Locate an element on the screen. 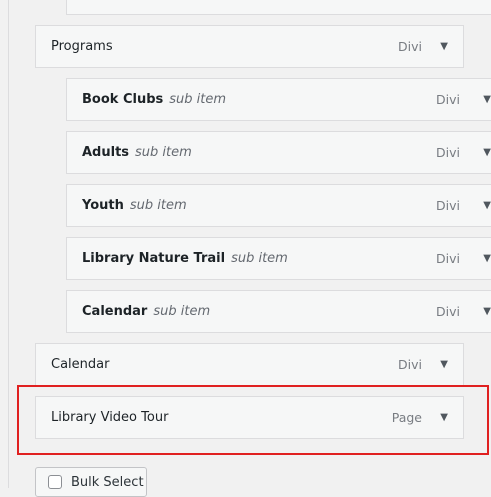 This screenshot has width=491, height=497. menu-item-library-nature-trail: Library Nature Trail sub item Divi ▼ is located at coordinates (278, 258).